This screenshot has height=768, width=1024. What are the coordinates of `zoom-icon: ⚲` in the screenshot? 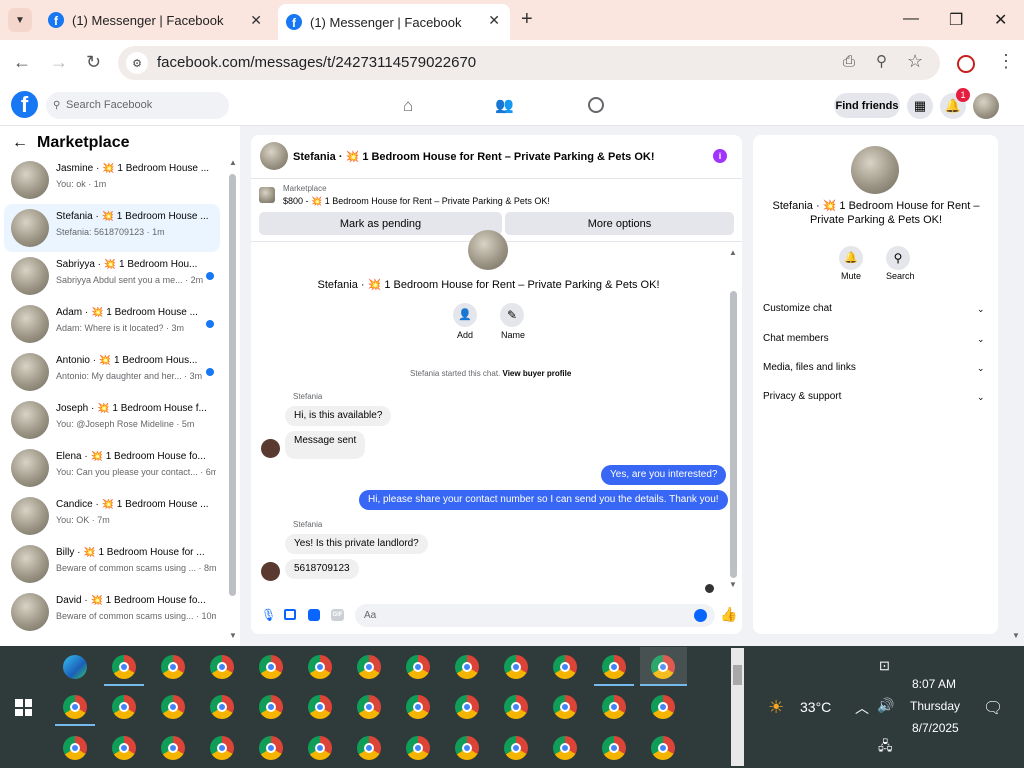 It's located at (881, 61).